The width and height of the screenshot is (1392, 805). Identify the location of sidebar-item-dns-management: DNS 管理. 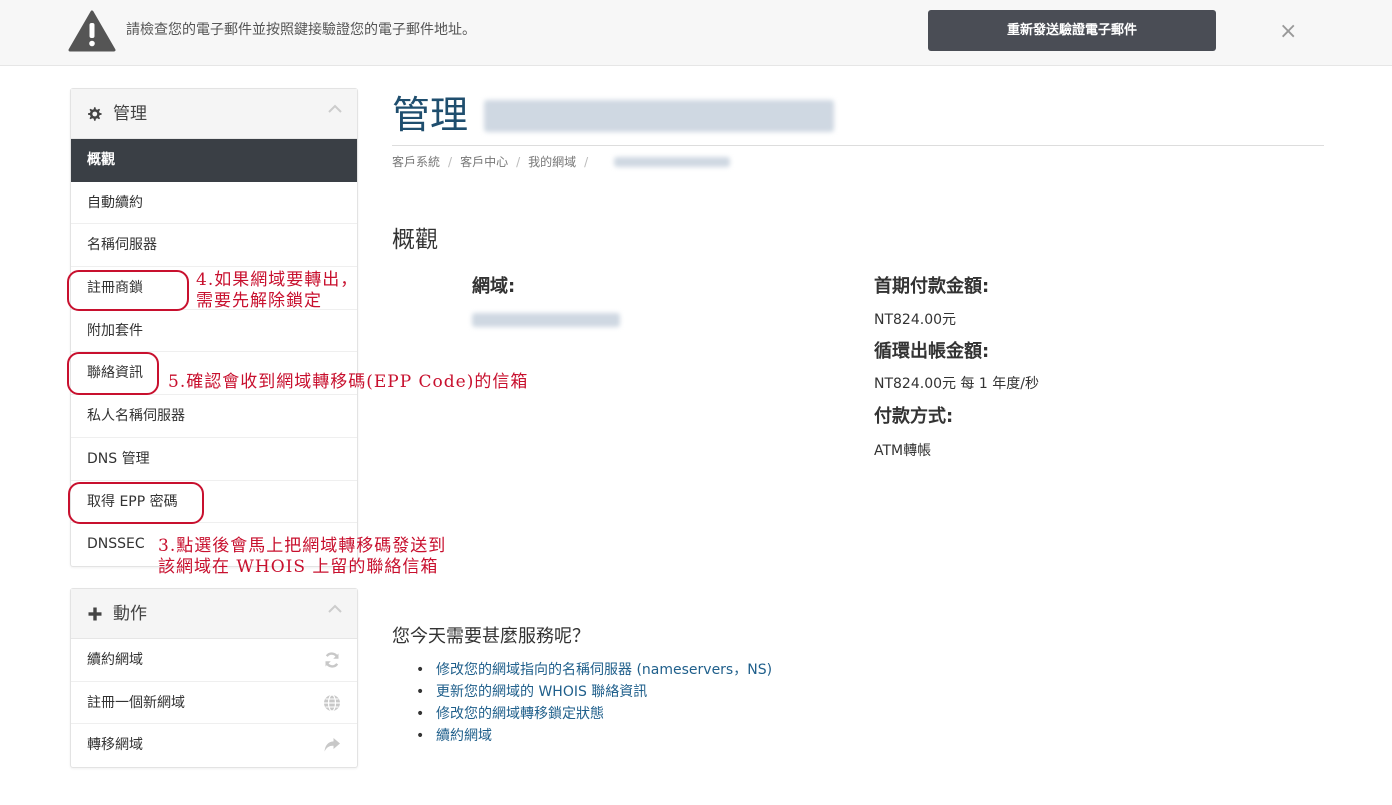
(214, 459).